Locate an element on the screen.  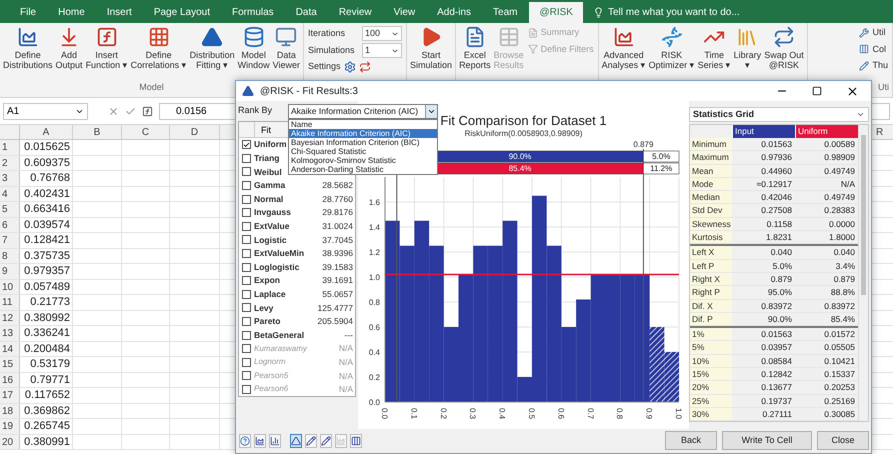
column-header: R is located at coordinates (879, 132).